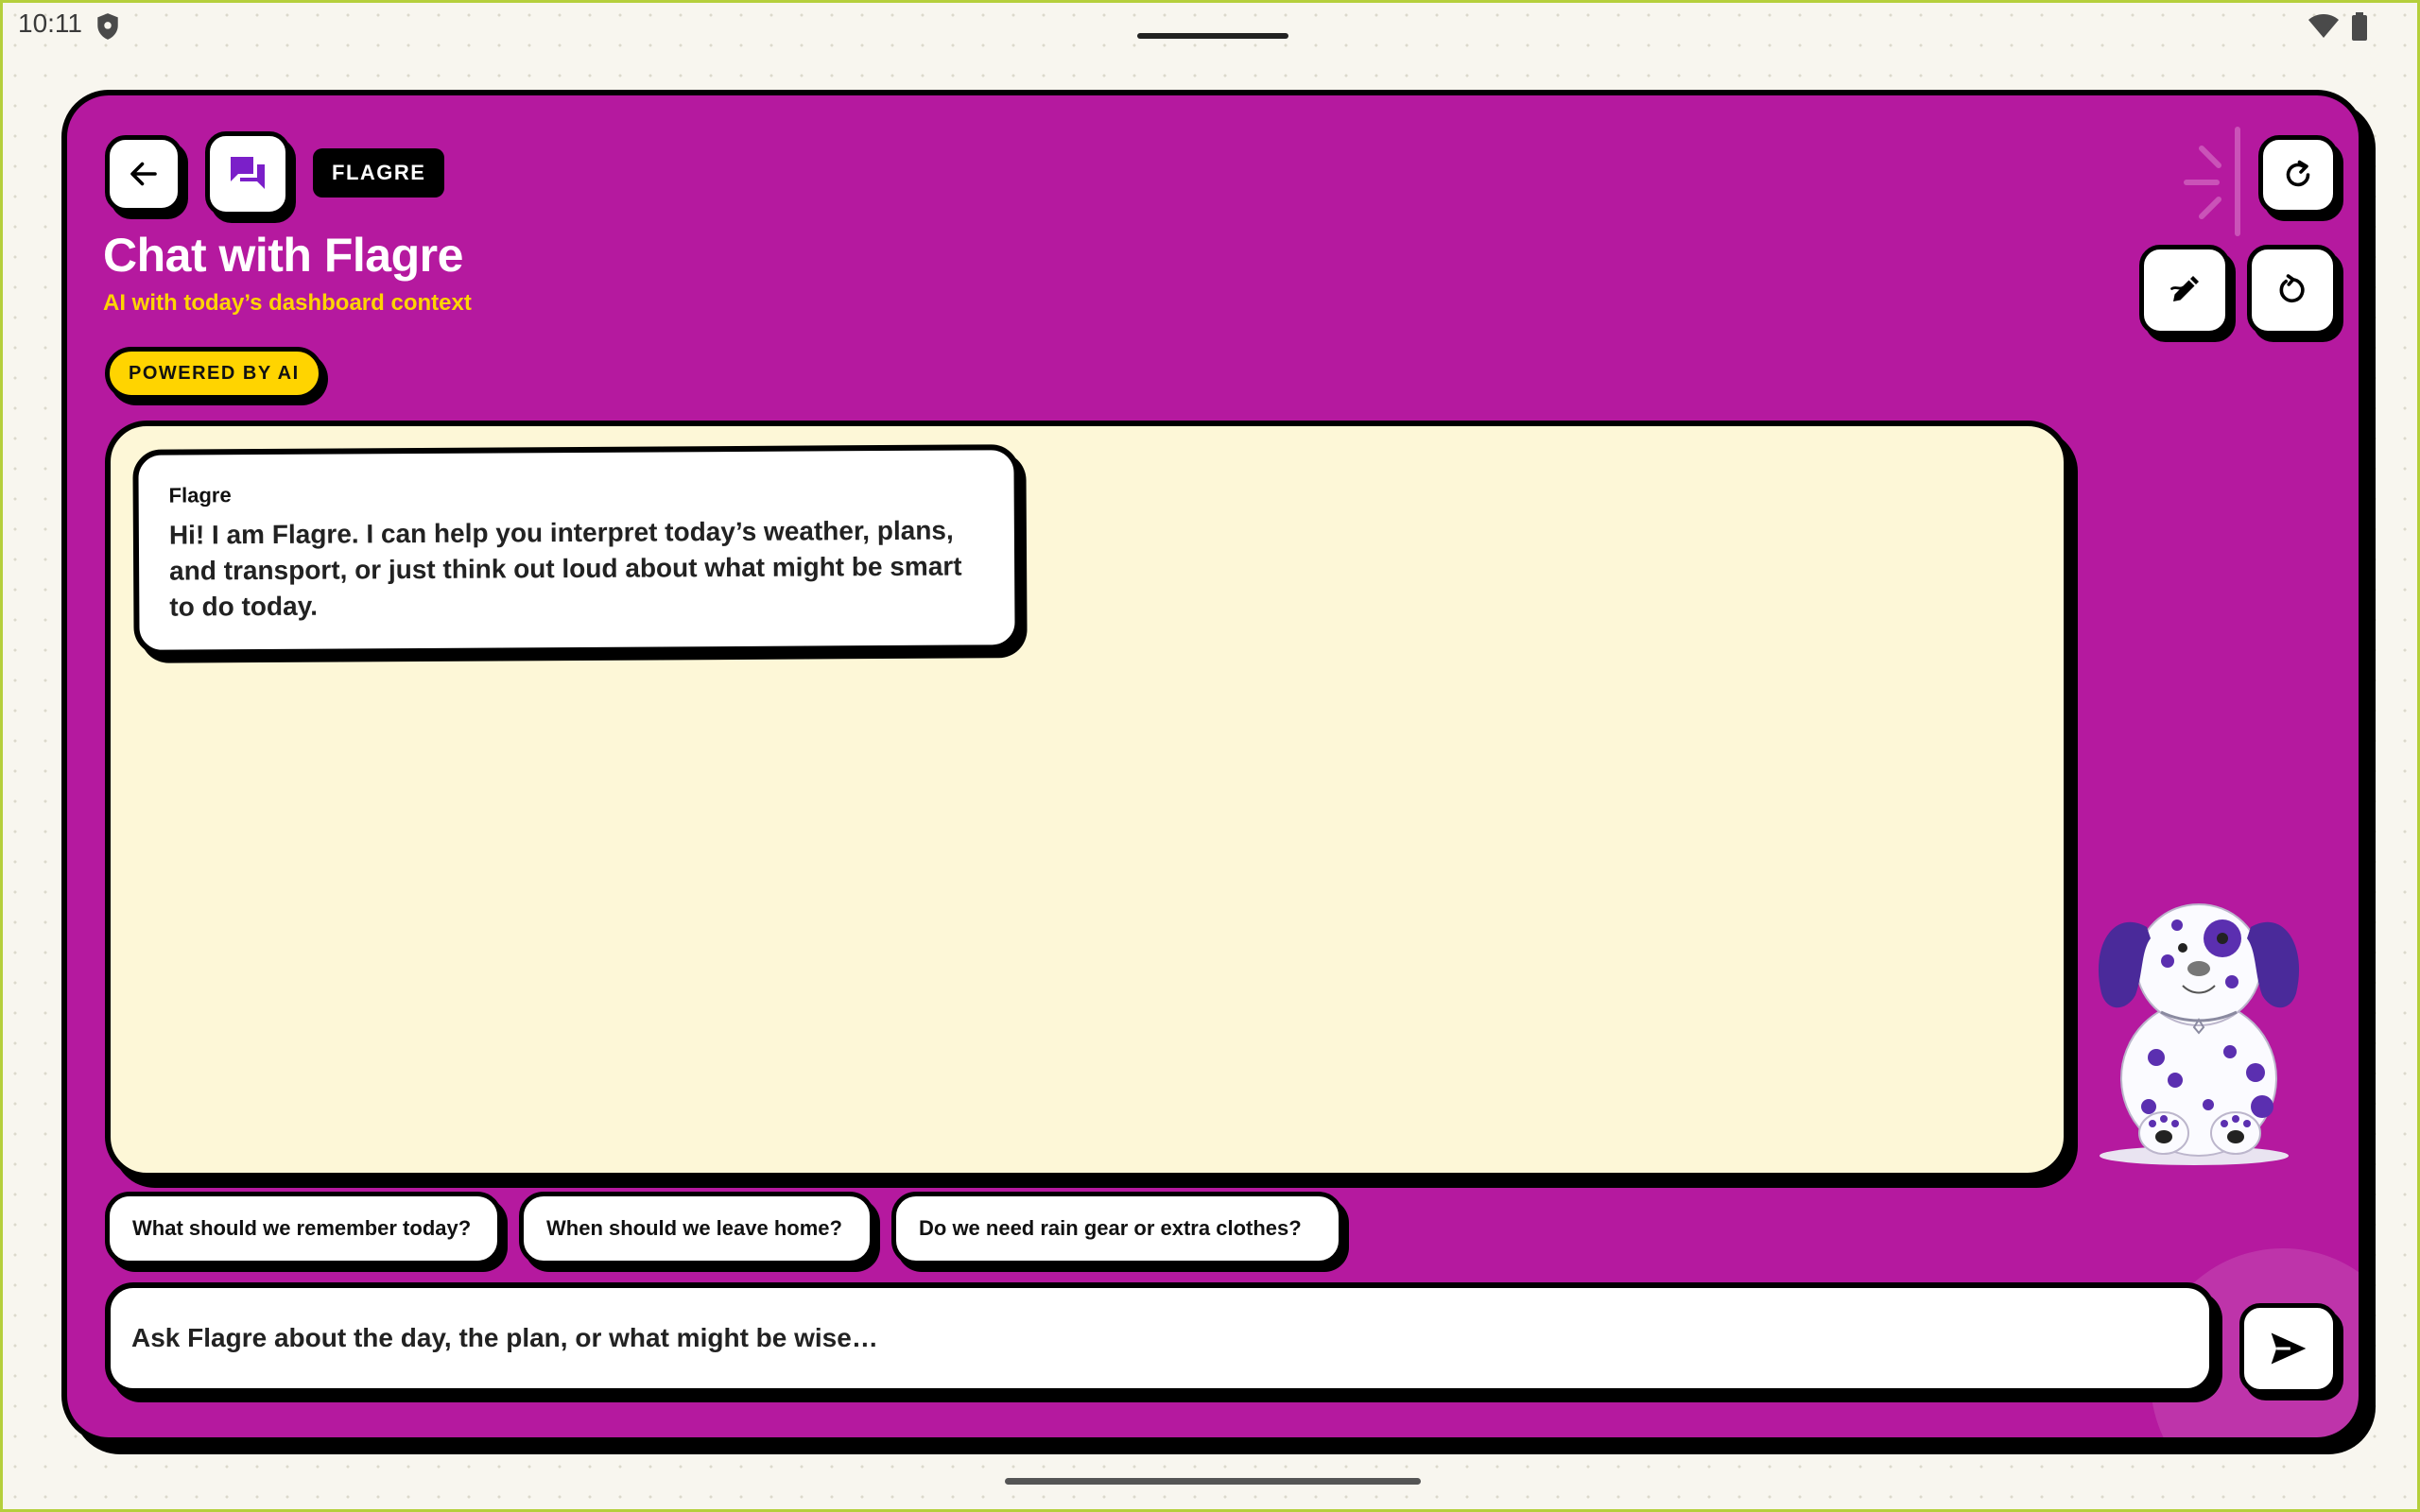 This screenshot has height=1512, width=2420. Describe the element at coordinates (200, 495) in the screenshot. I see `message-author: Flagre` at that location.